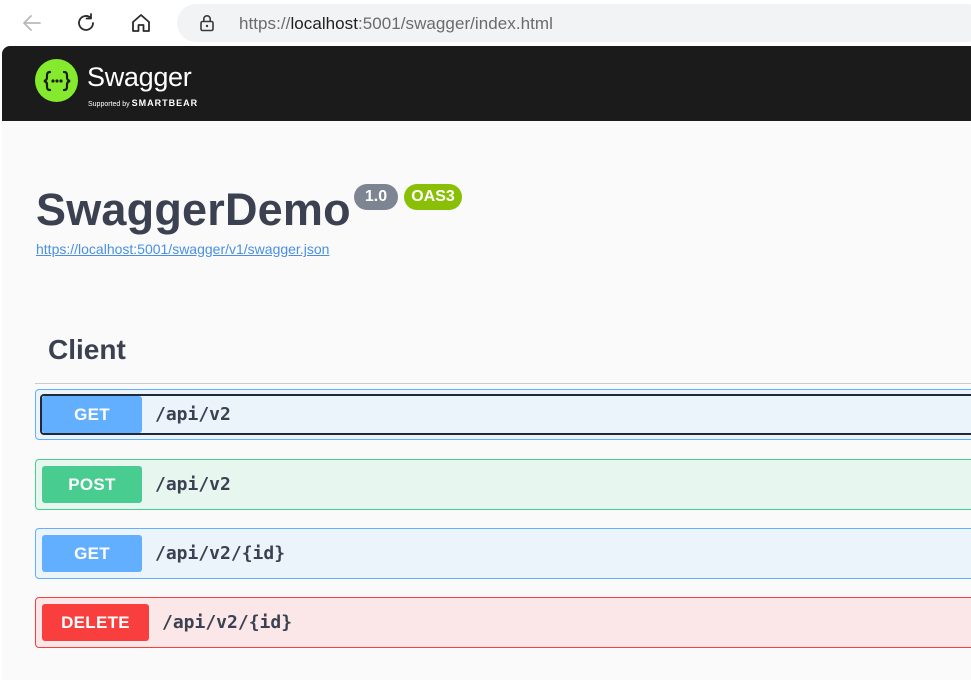 Image resolution: width=971 pixels, height=680 pixels. What do you see at coordinates (486, 83) in the screenshot?
I see `swagger-topbar: Swagger Supported by SMARTBEAR` at bounding box center [486, 83].